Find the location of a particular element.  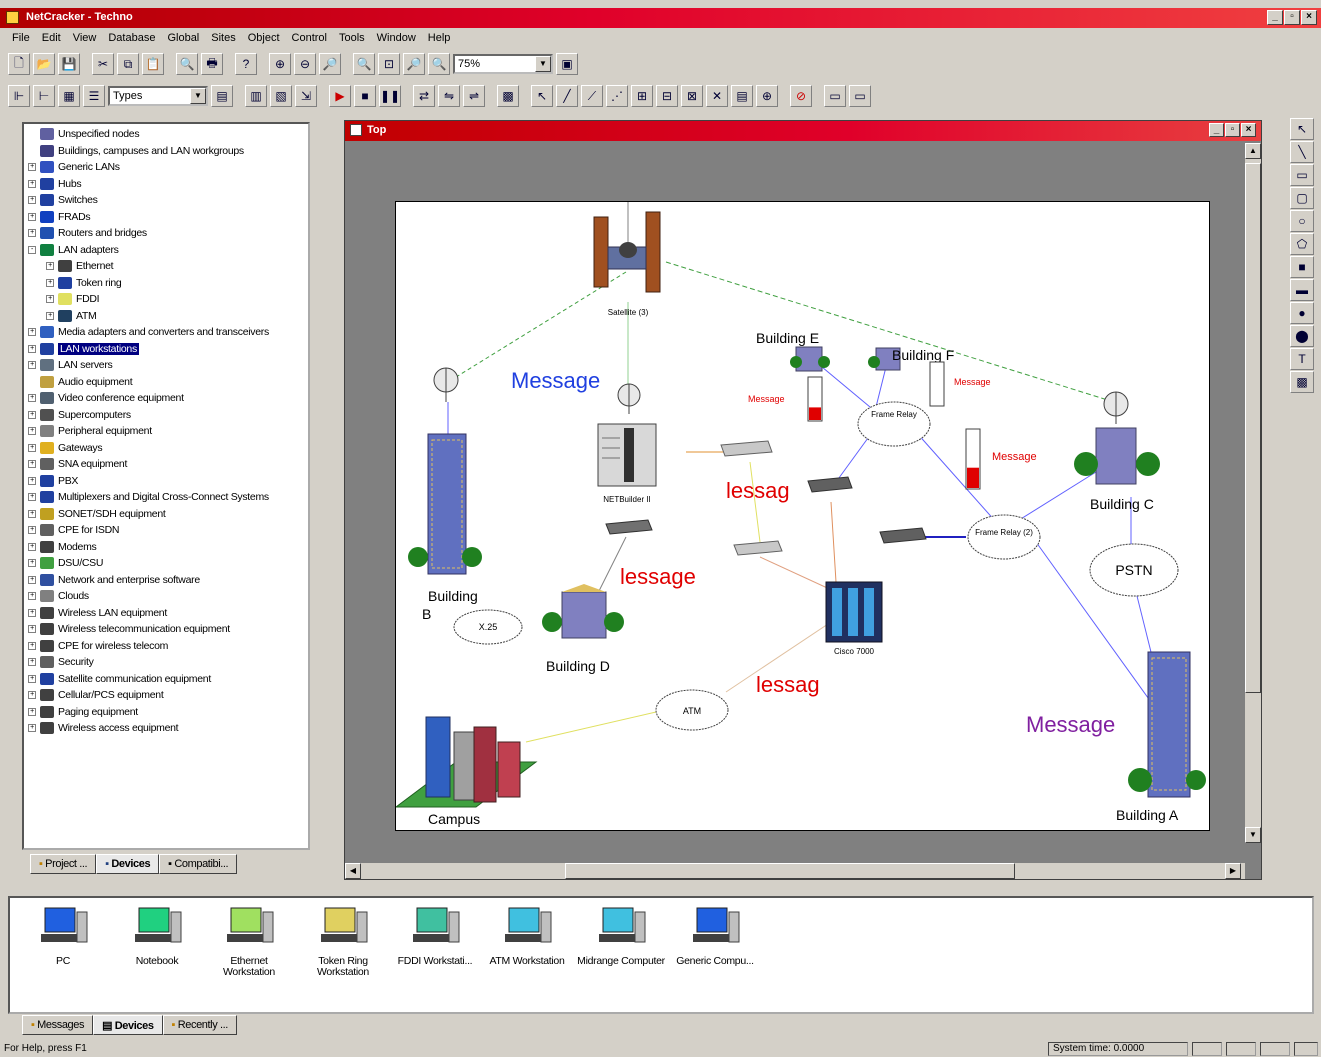

scroll-up-arrow: ▲ is located at coordinates (1253, 151).